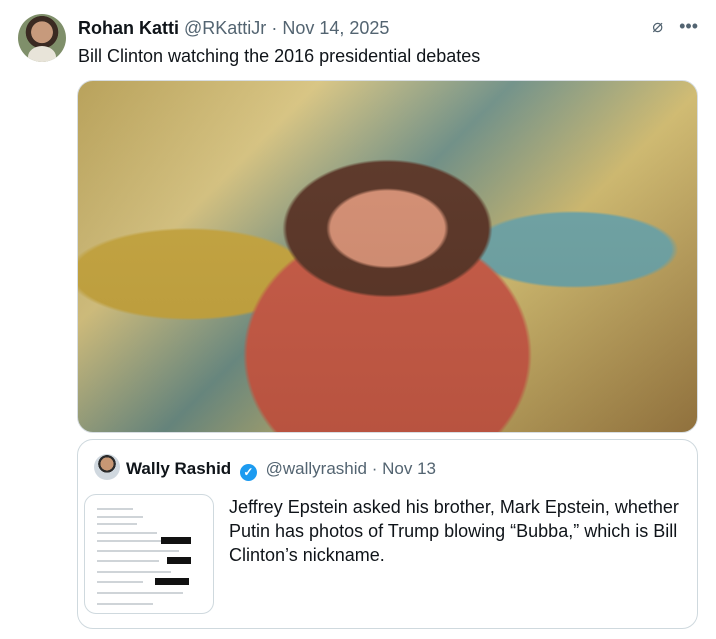 This screenshot has width=716, height=639. What do you see at coordinates (657, 26) in the screenshot?
I see `grok-icon: ⌀` at bounding box center [657, 26].